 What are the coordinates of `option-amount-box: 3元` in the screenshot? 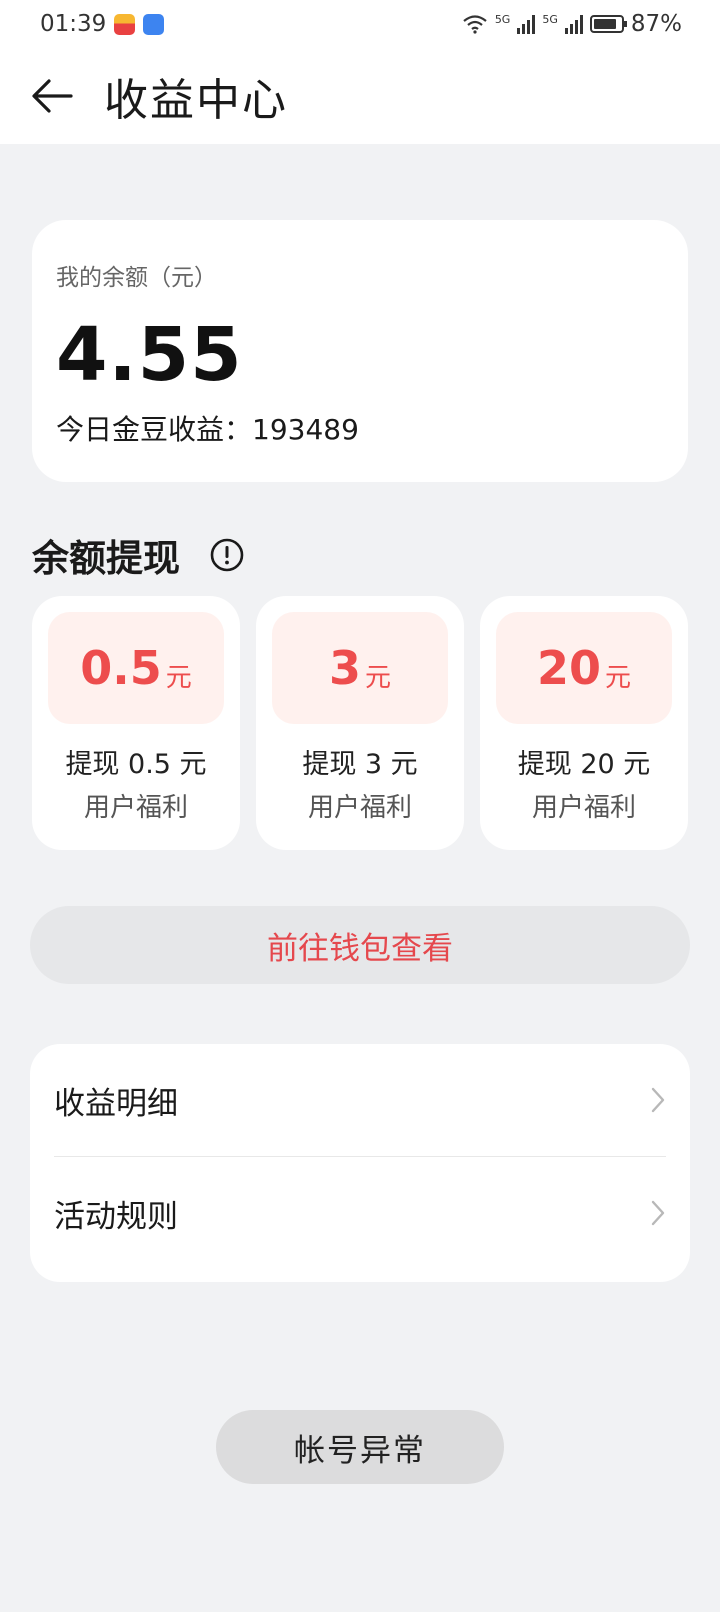 It's located at (360, 668).